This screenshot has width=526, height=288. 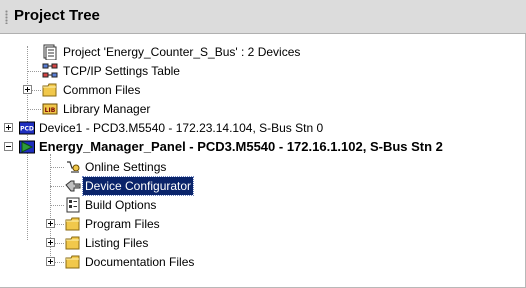 What do you see at coordinates (73, 186) in the screenshot?
I see `device-configurator-icon` at bounding box center [73, 186].